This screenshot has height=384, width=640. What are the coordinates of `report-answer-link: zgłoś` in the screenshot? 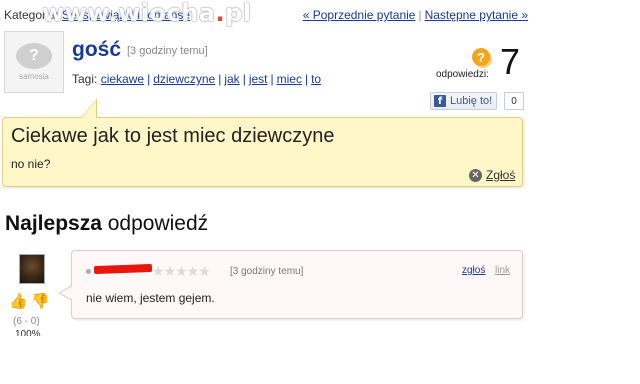 It's located at (473, 270).